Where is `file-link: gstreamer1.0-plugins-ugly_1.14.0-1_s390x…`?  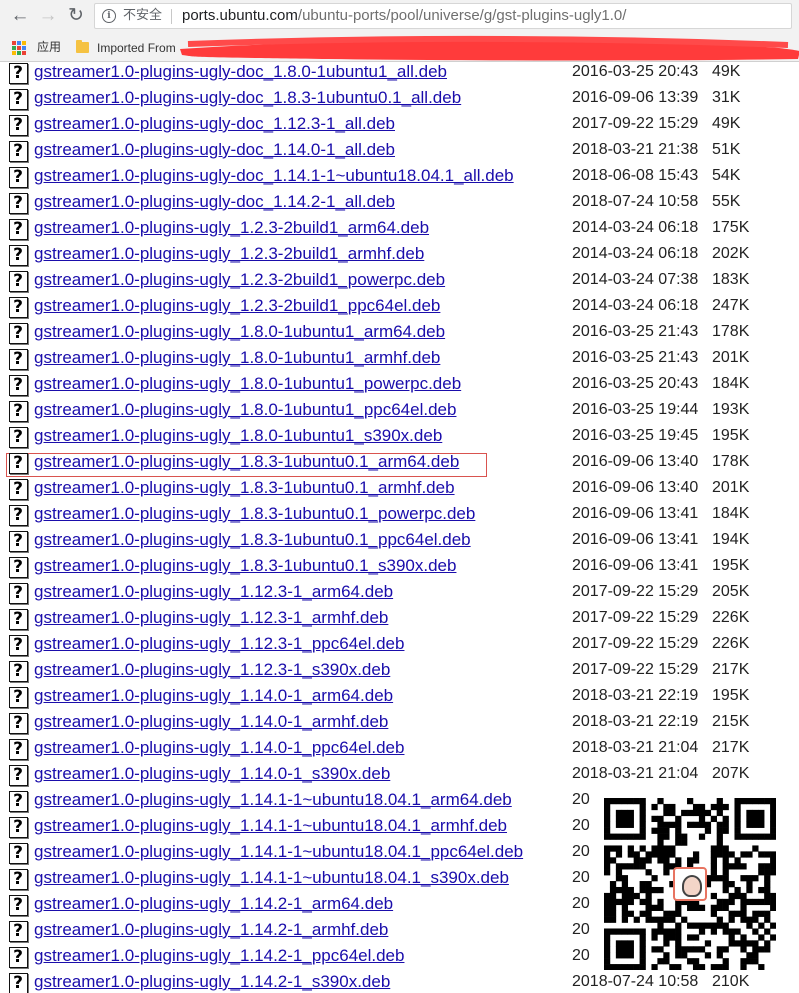 file-link: gstreamer1.0-plugins-ugly_1.14.0-1_s390x… is located at coordinates (212, 774).